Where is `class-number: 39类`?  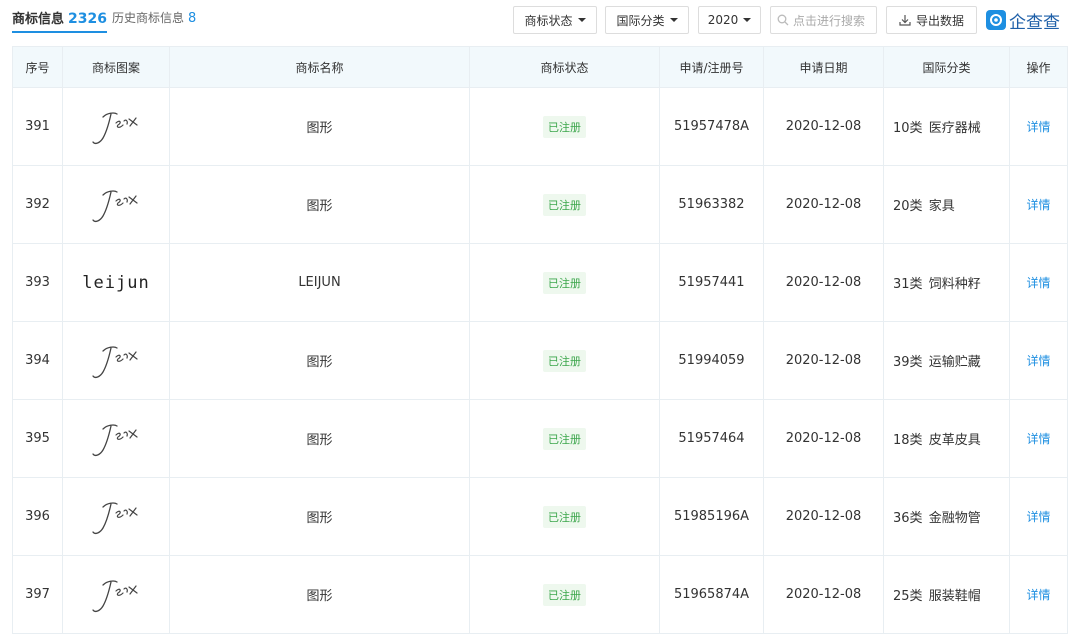 class-number: 39类 is located at coordinates (908, 362).